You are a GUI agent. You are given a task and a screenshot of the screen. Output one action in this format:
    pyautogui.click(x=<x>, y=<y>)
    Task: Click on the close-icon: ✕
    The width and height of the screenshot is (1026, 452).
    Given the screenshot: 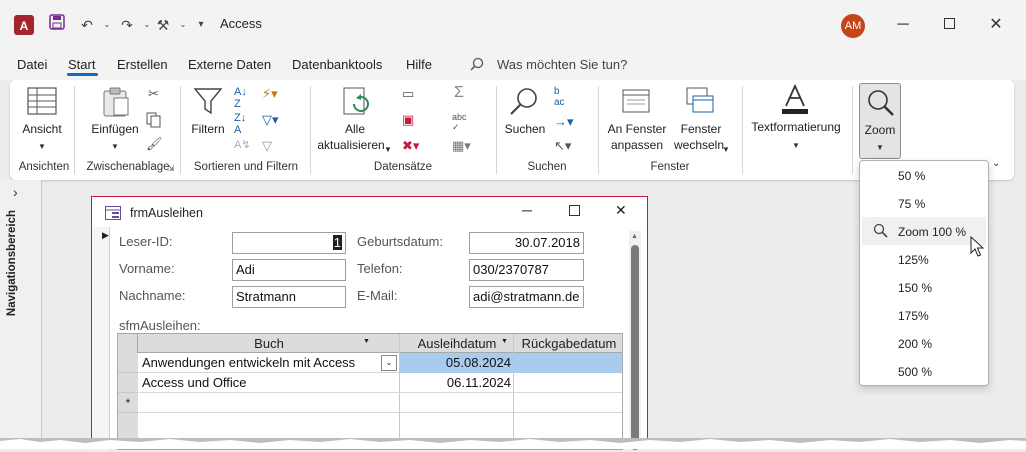 What is the action you would take?
    pyautogui.click(x=996, y=25)
    